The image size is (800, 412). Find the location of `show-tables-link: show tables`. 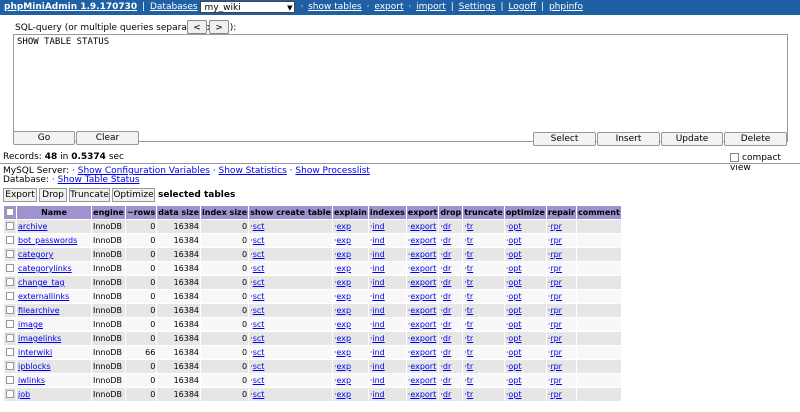

show-tables-link: show tables is located at coordinates (335, 7).